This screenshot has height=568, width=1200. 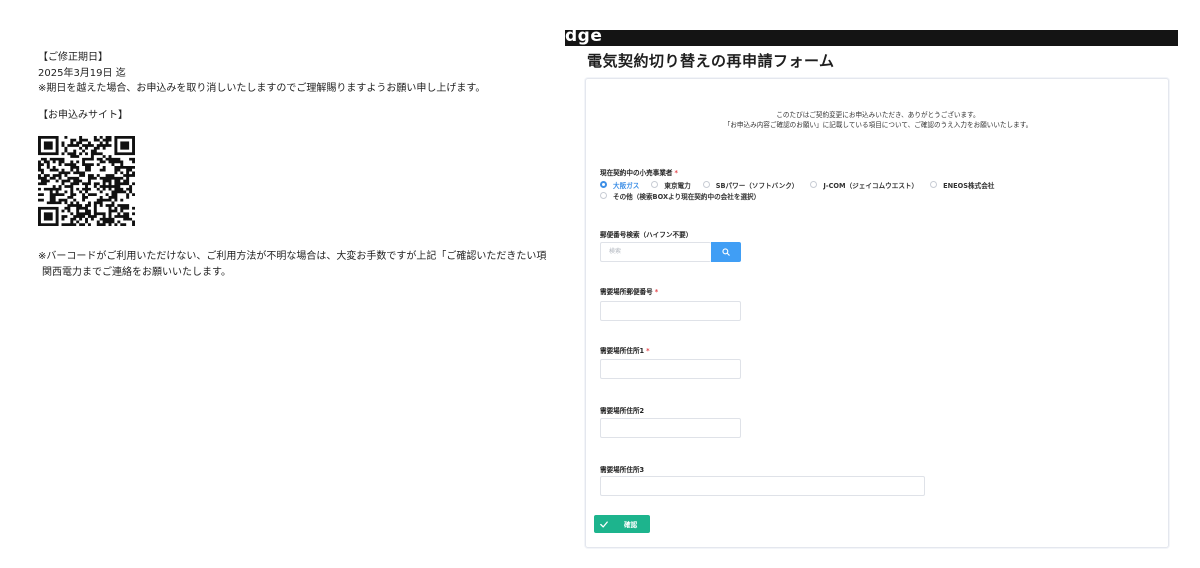 What do you see at coordinates (584, 36) in the screenshot?
I see `brand-fragment: dge` at bounding box center [584, 36].